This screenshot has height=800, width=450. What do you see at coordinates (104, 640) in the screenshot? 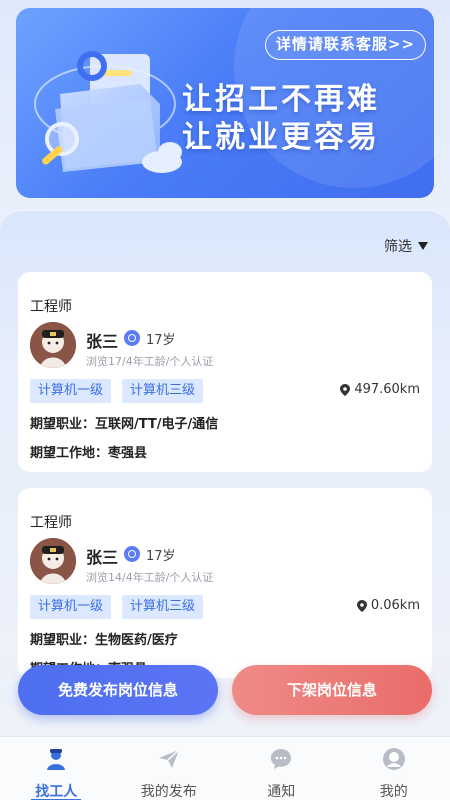
I see `desired-job: 期望职业：生物医药/医疗` at bounding box center [104, 640].